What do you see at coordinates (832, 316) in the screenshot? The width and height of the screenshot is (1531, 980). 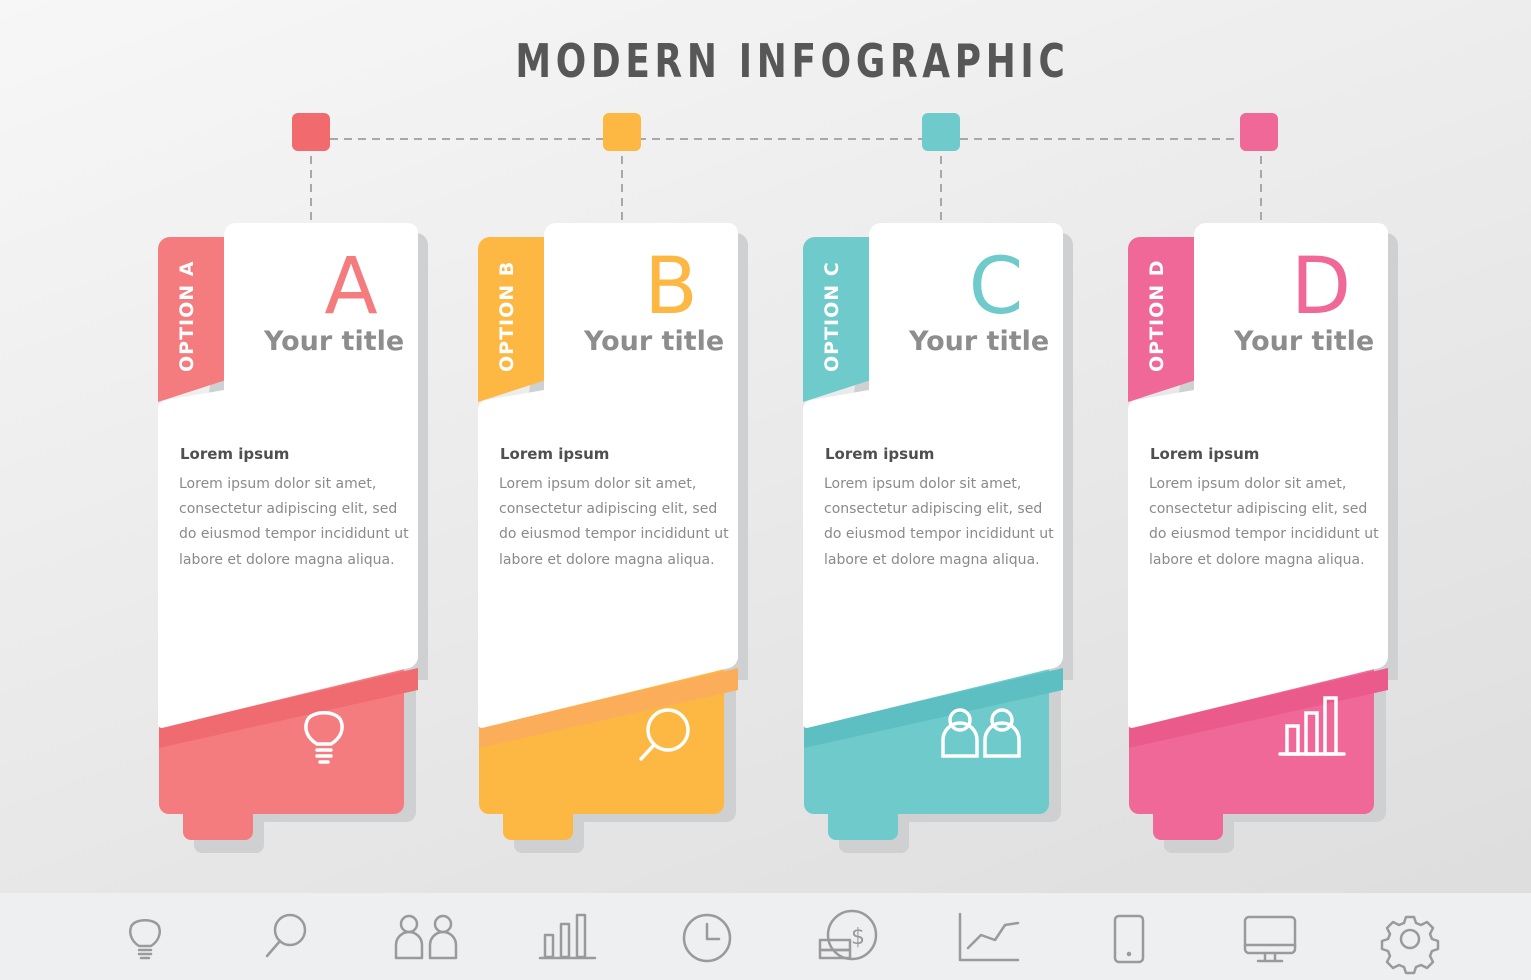 I see `option-tab-label: OPTION C` at bounding box center [832, 316].